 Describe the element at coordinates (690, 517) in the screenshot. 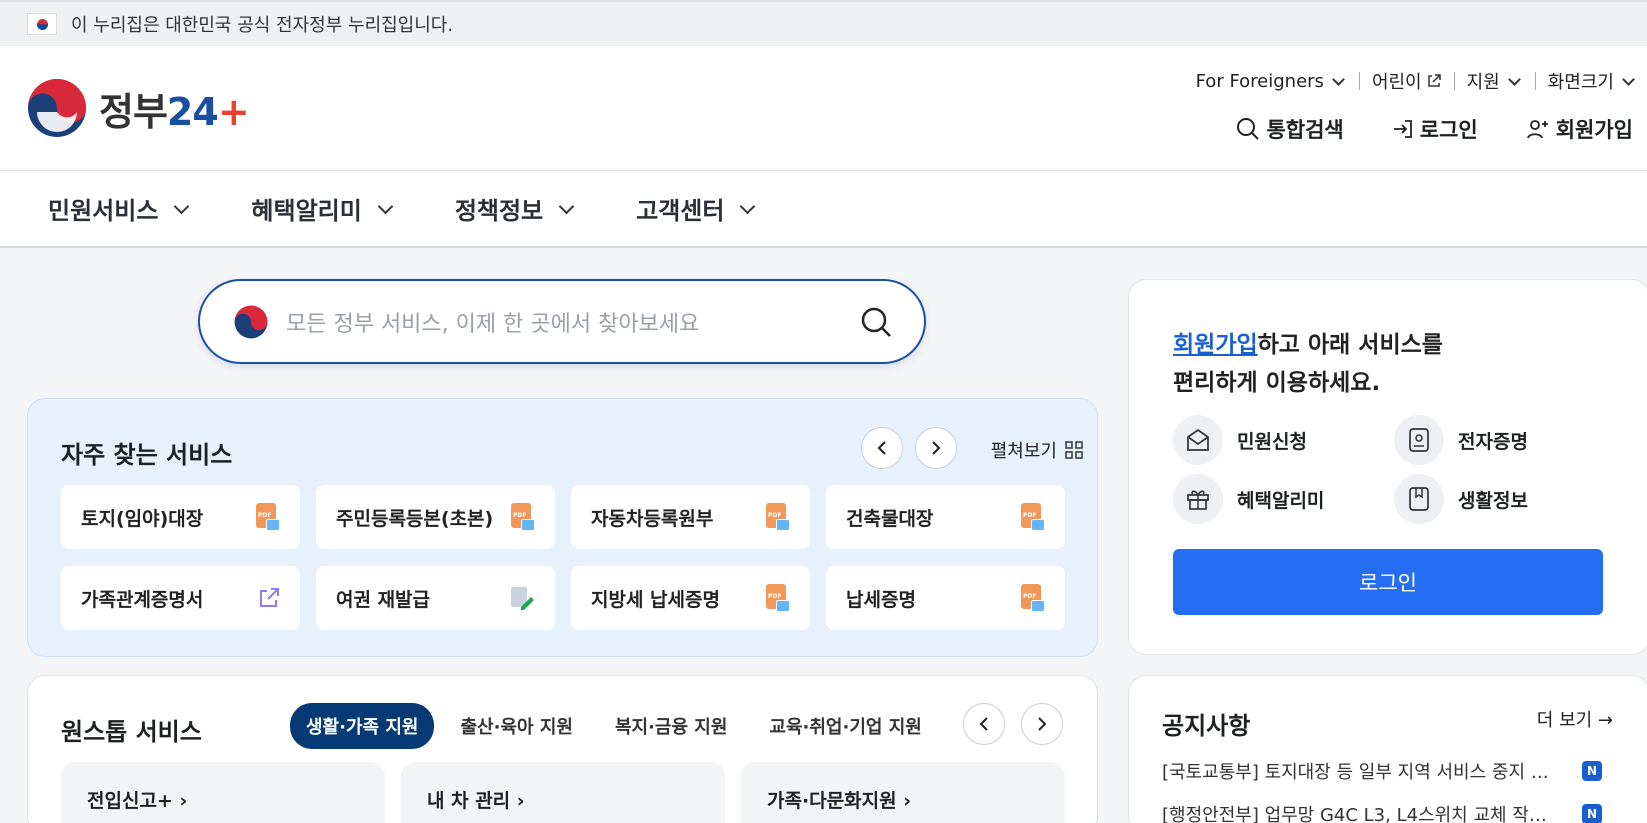

I see `service-card: 자동차등록원부` at that location.